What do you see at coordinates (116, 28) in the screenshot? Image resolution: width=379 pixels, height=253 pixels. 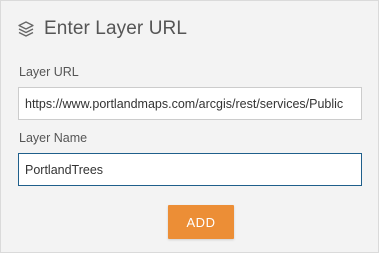 I see `panel-title: Enter Layer URL` at bounding box center [116, 28].